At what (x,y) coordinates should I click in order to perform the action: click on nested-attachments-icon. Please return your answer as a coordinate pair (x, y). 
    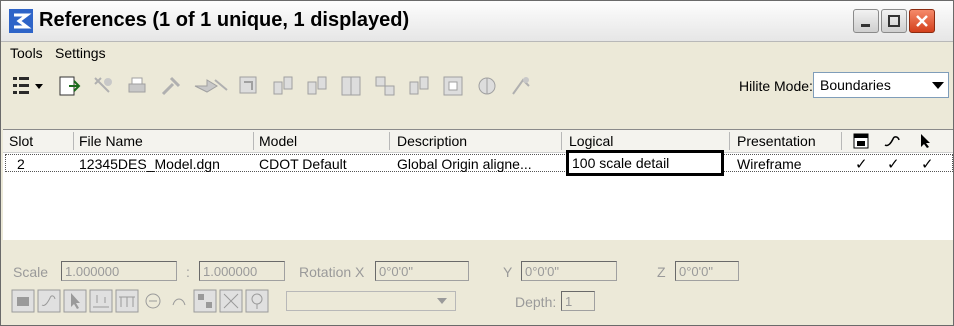
    Looking at the image, I should click on (231, 301).